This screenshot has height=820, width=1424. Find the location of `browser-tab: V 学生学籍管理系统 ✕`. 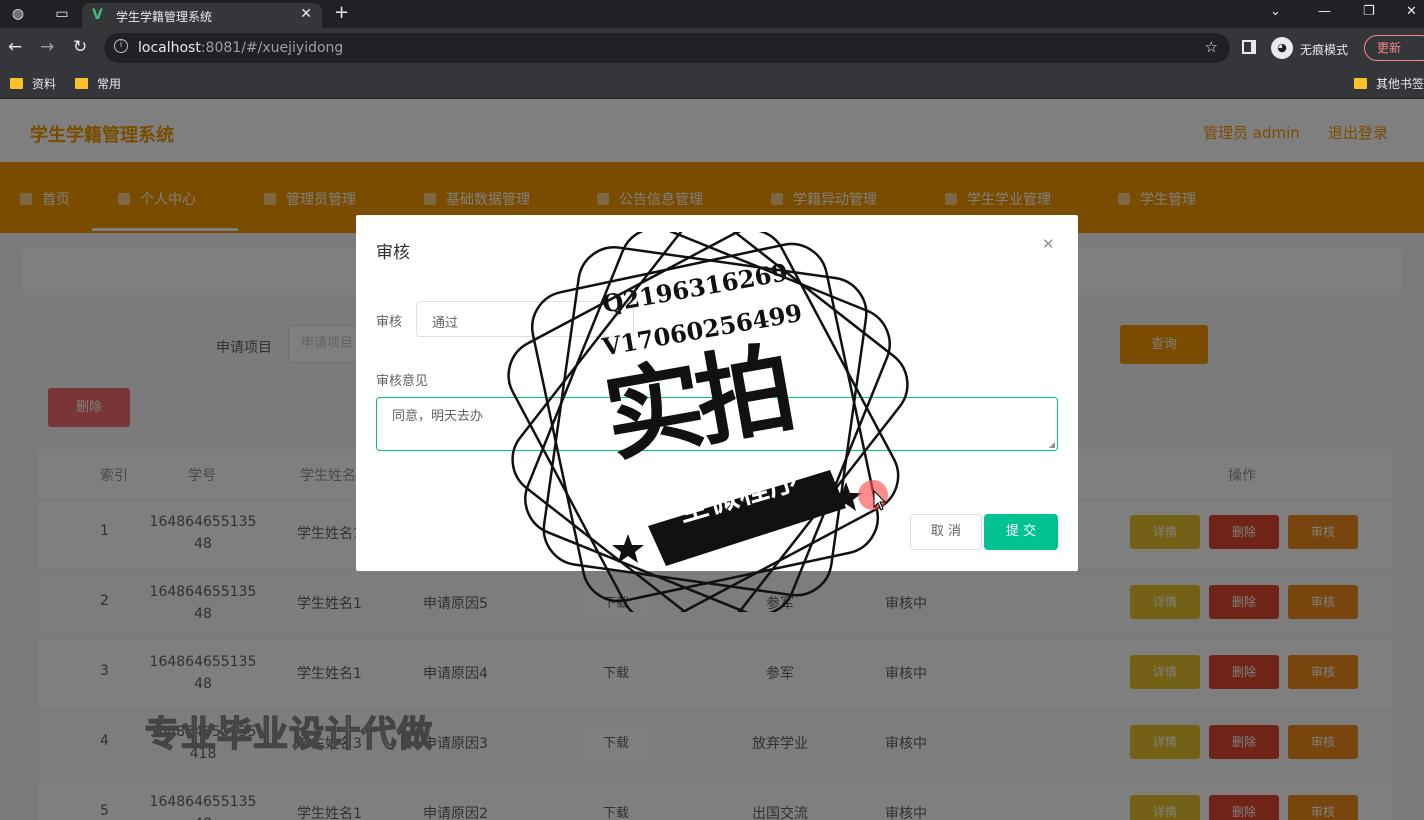

browser-tab: V 学生学籍管理系统 ✕ is located at coordinates (202, 15).